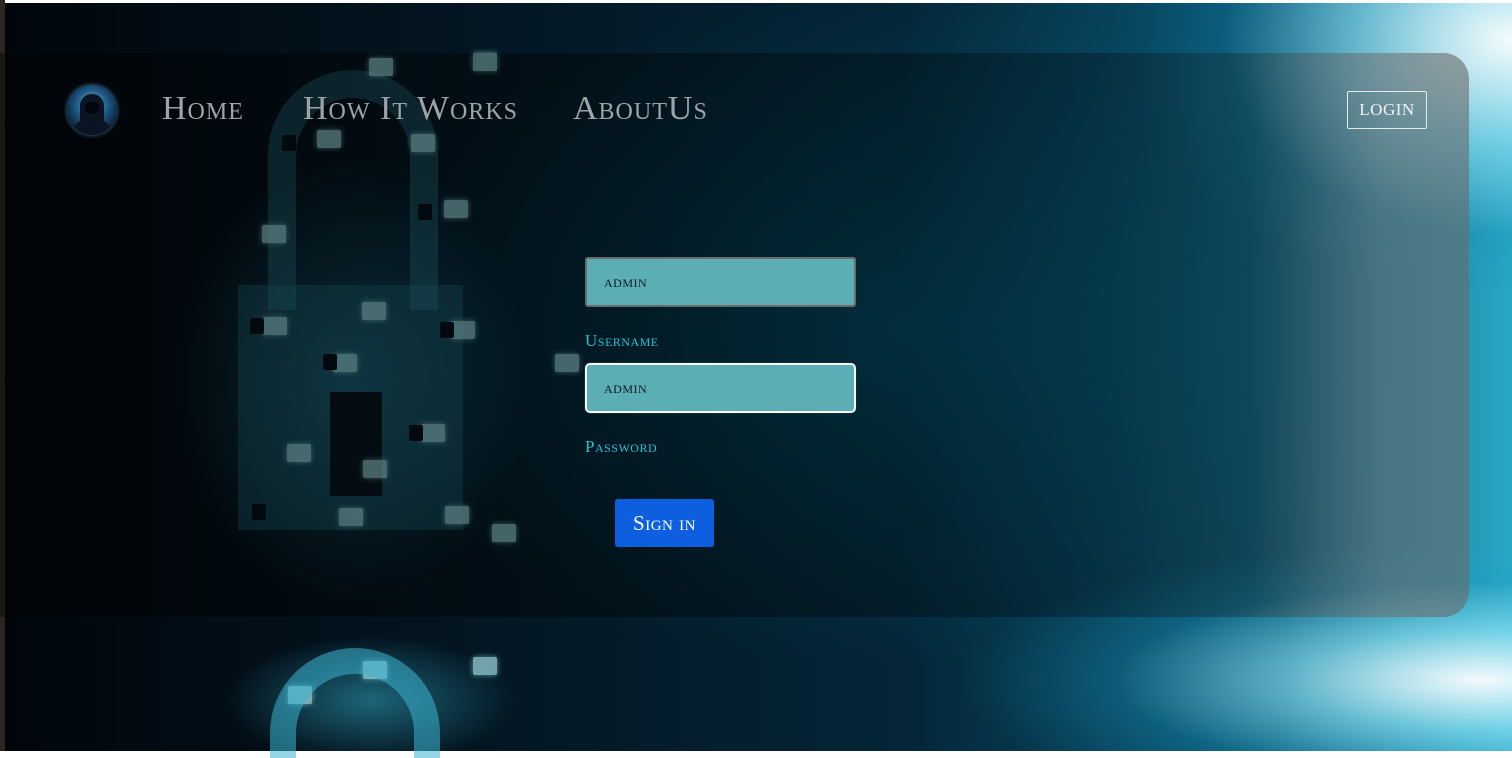 This screenshot has width=1512, height=758. I want to click on avatar-face, so click(92, 108).